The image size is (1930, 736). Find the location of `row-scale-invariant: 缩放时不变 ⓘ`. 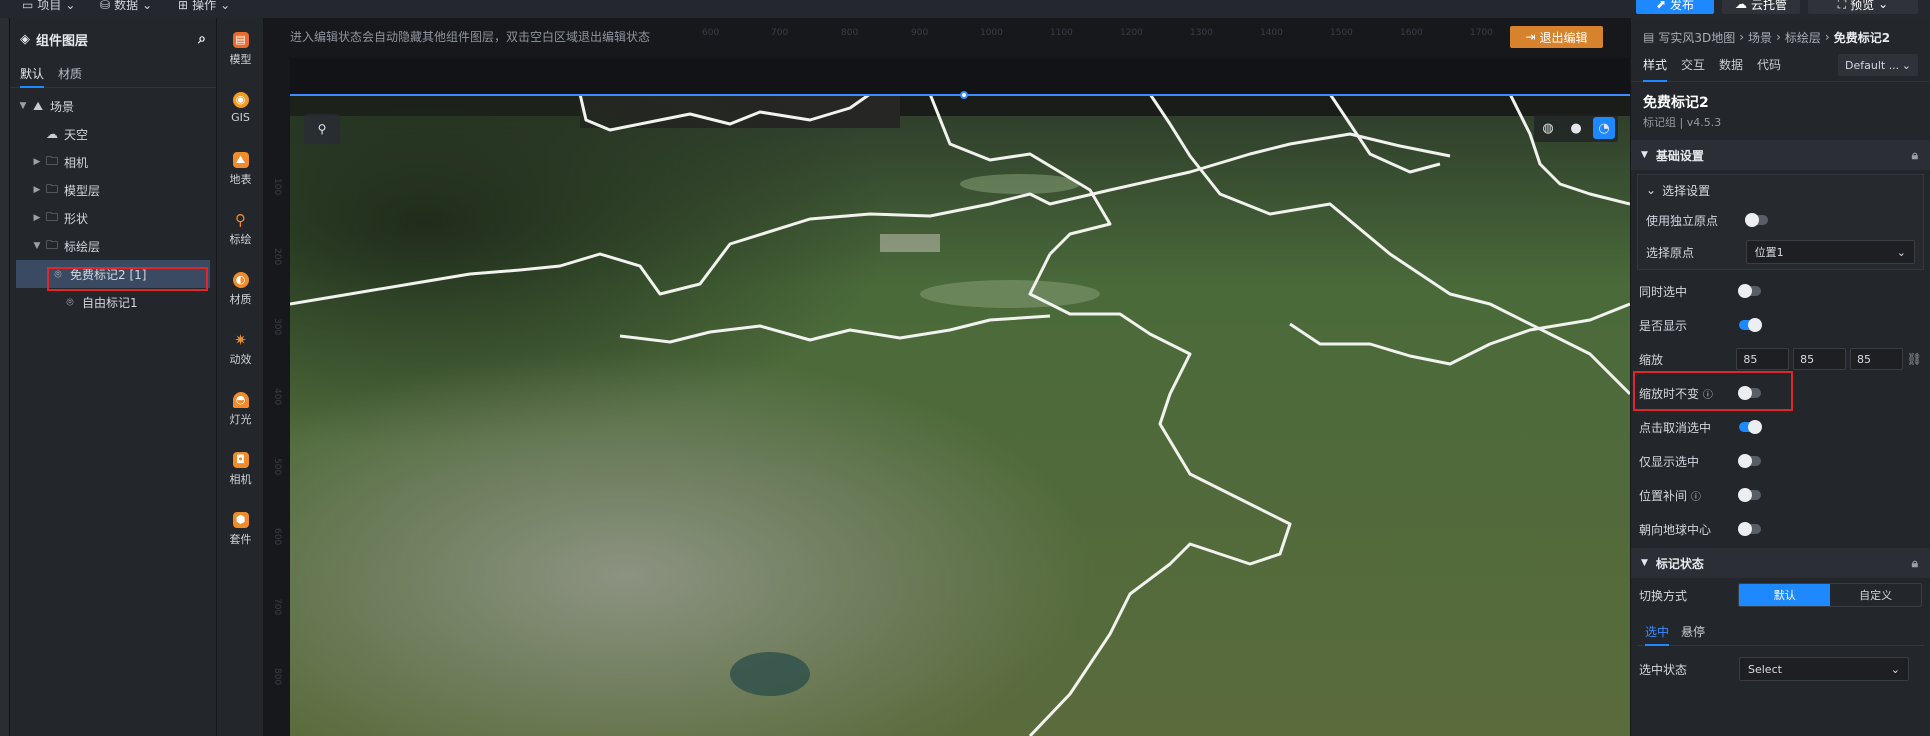

row-scale-invariant: 缩放时不变 ⓘ is located at coordinates (1780, 391).